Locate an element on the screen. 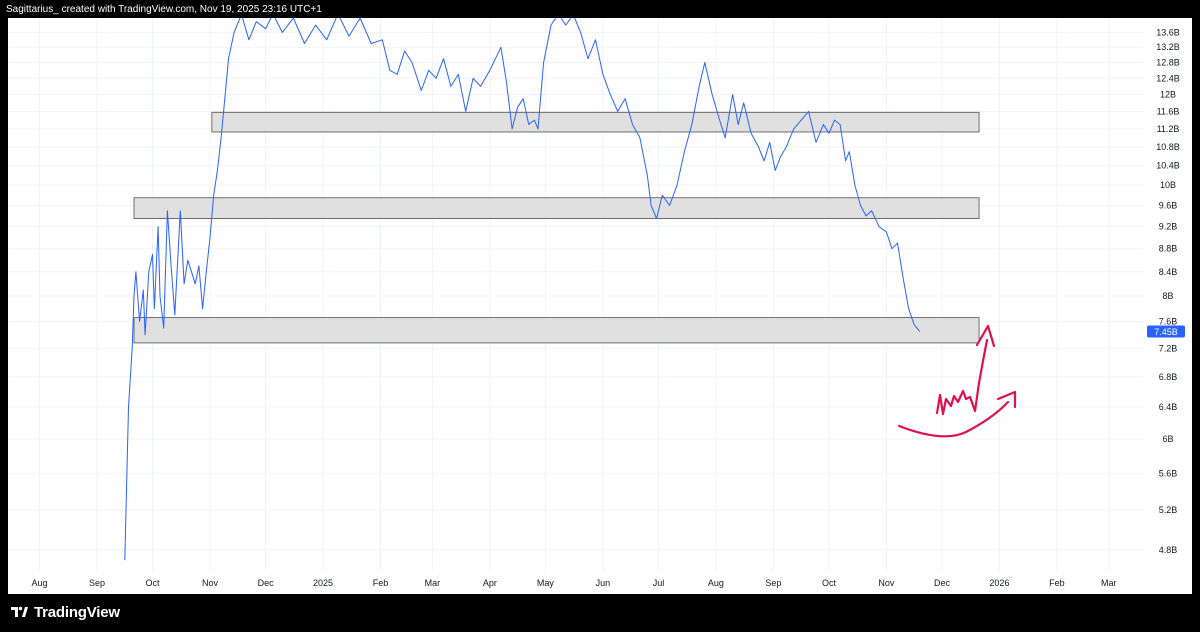 This screenshot has width=1200, height=632. x-tick-label: Jun is located at coordinates (603, 583).